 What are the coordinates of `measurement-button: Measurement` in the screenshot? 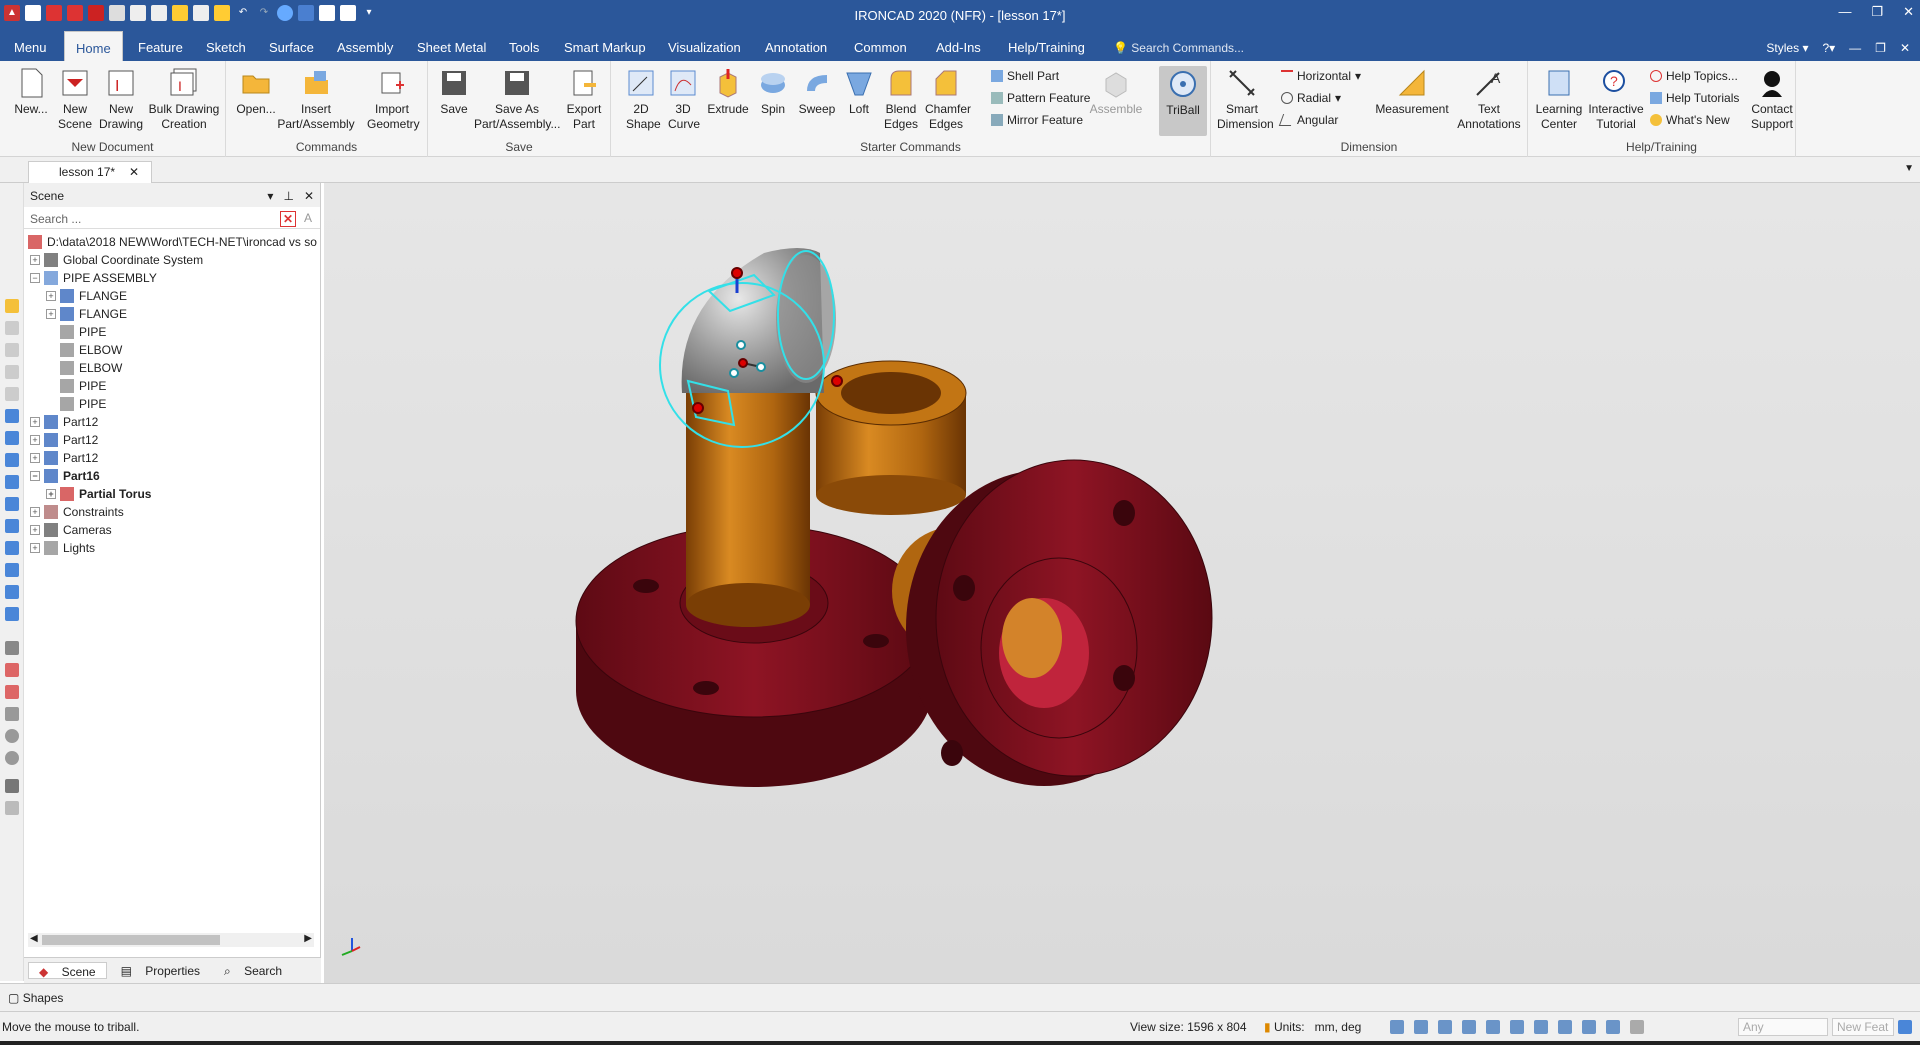 It's located at (1412, 92).